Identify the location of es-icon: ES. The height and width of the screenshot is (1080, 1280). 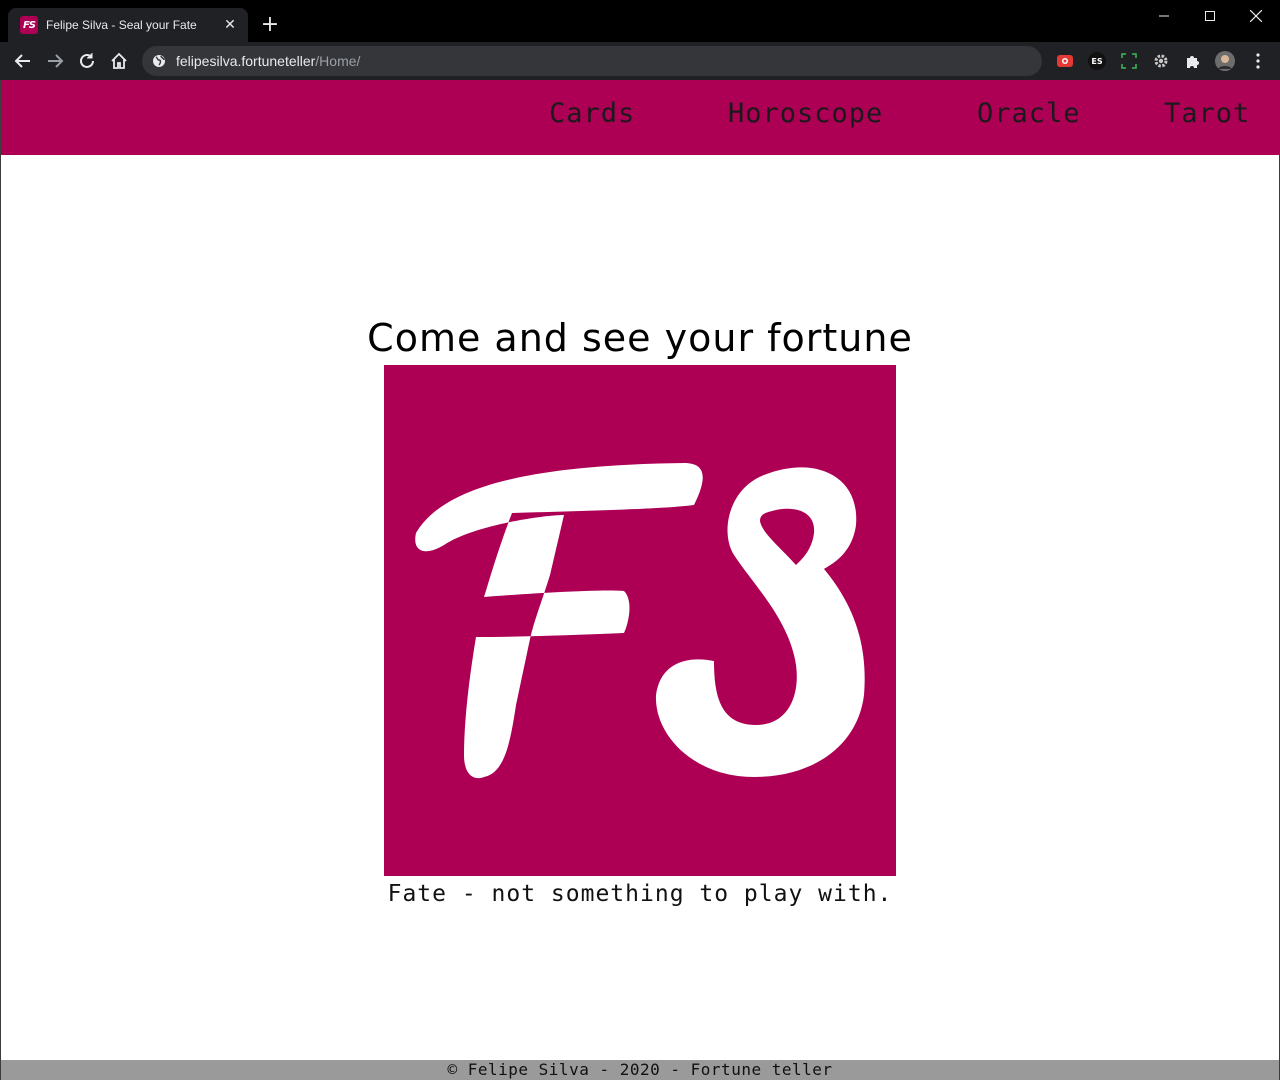
(1097, 61).